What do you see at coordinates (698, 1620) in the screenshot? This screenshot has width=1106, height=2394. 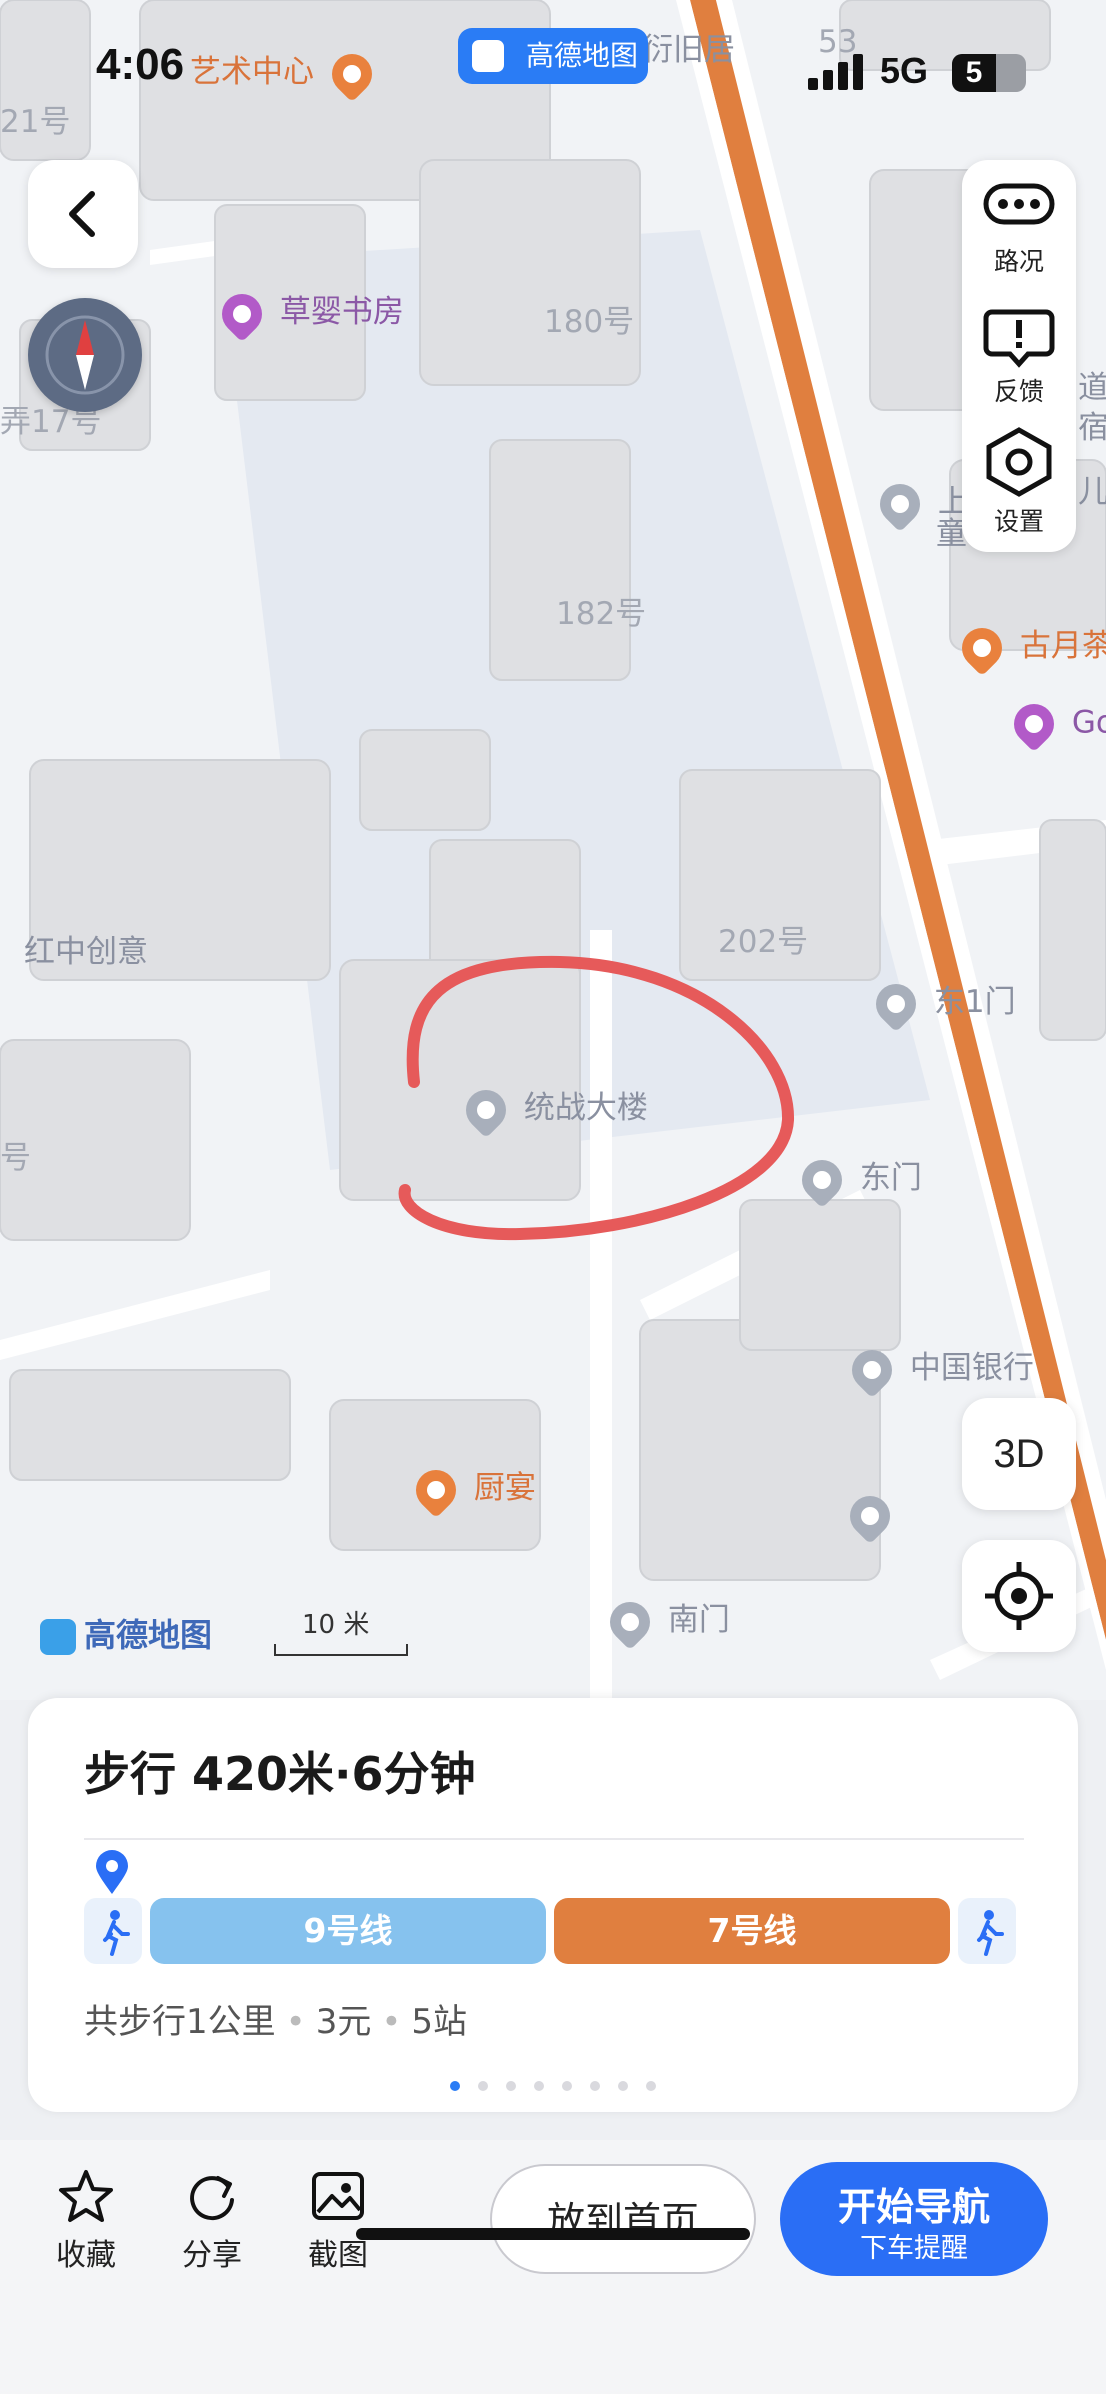 I see `poi-label: 南门` at bounding box center [698, 1620].